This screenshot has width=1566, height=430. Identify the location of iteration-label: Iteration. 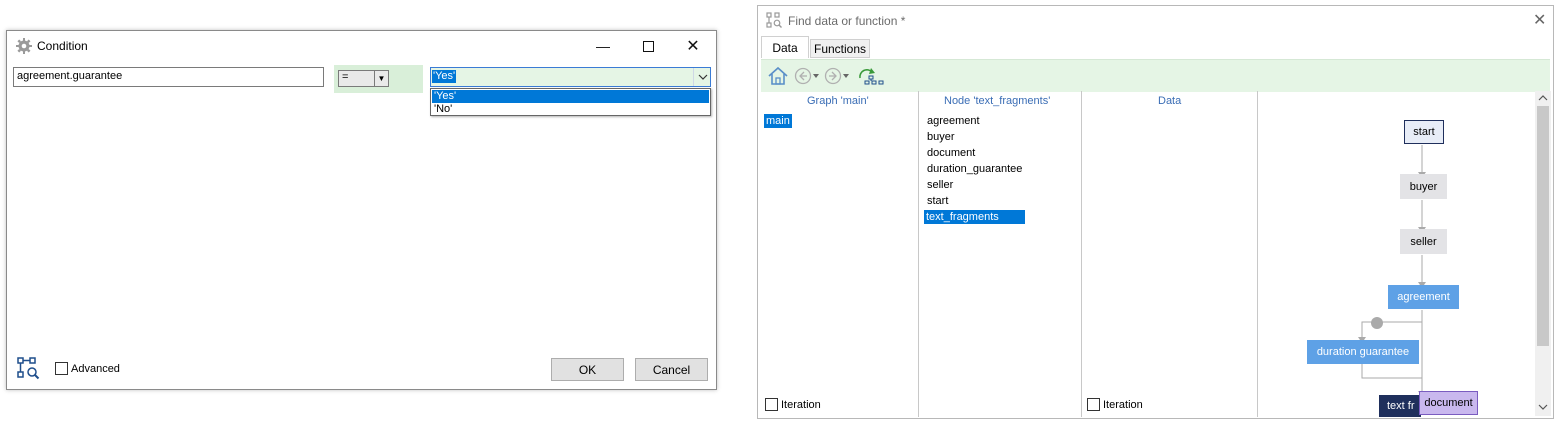
(801, 405).